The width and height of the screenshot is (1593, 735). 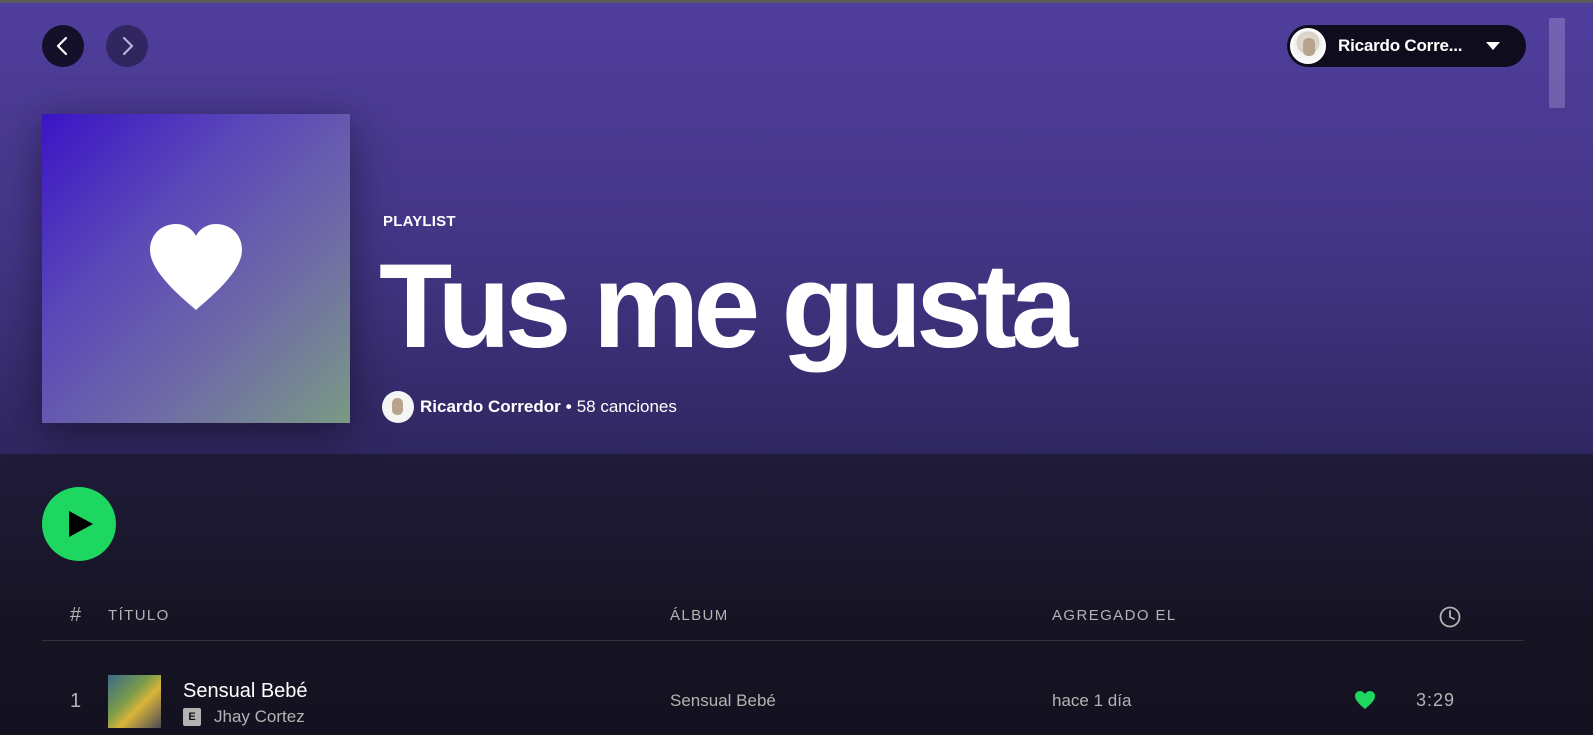 I want to click on column-header-number: #, so click(x=76, y=615).